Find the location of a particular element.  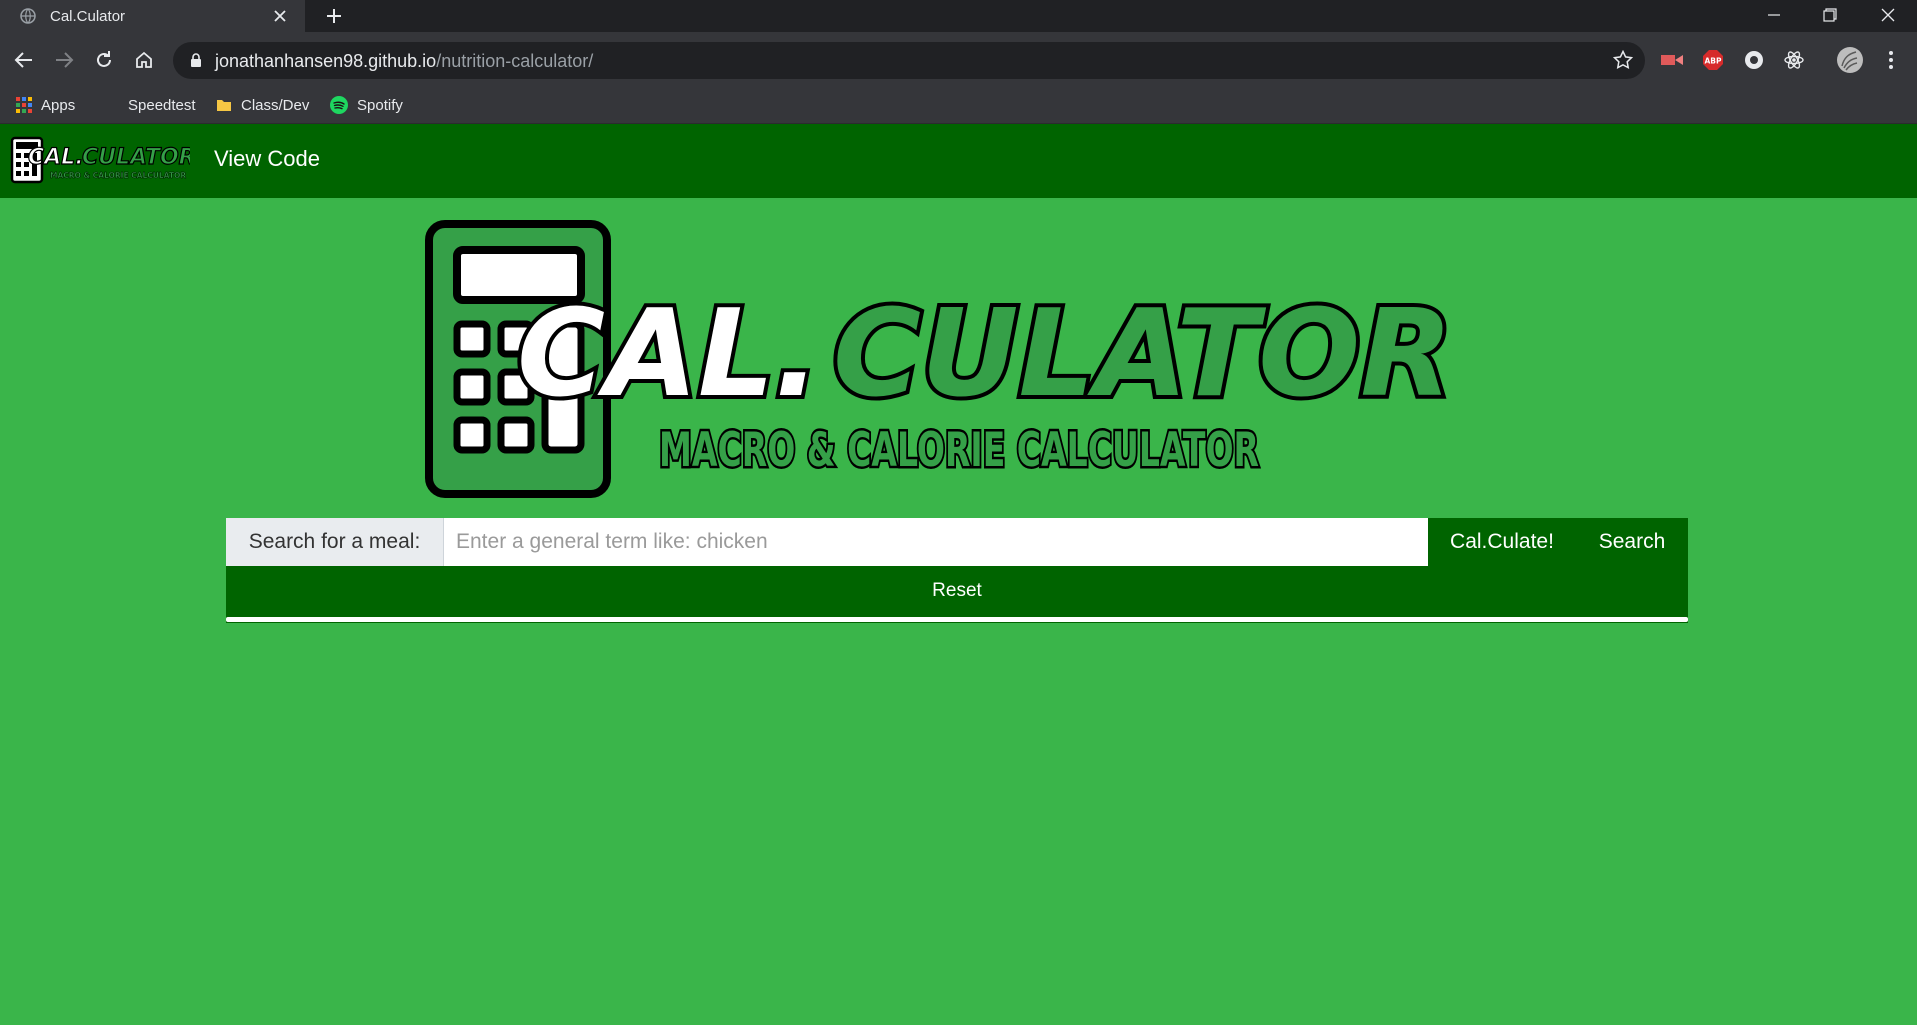

navbar-logo: CAL. CULATOR MACRO & CALORIE CALCULATOR is located at coordinates (103, 161).